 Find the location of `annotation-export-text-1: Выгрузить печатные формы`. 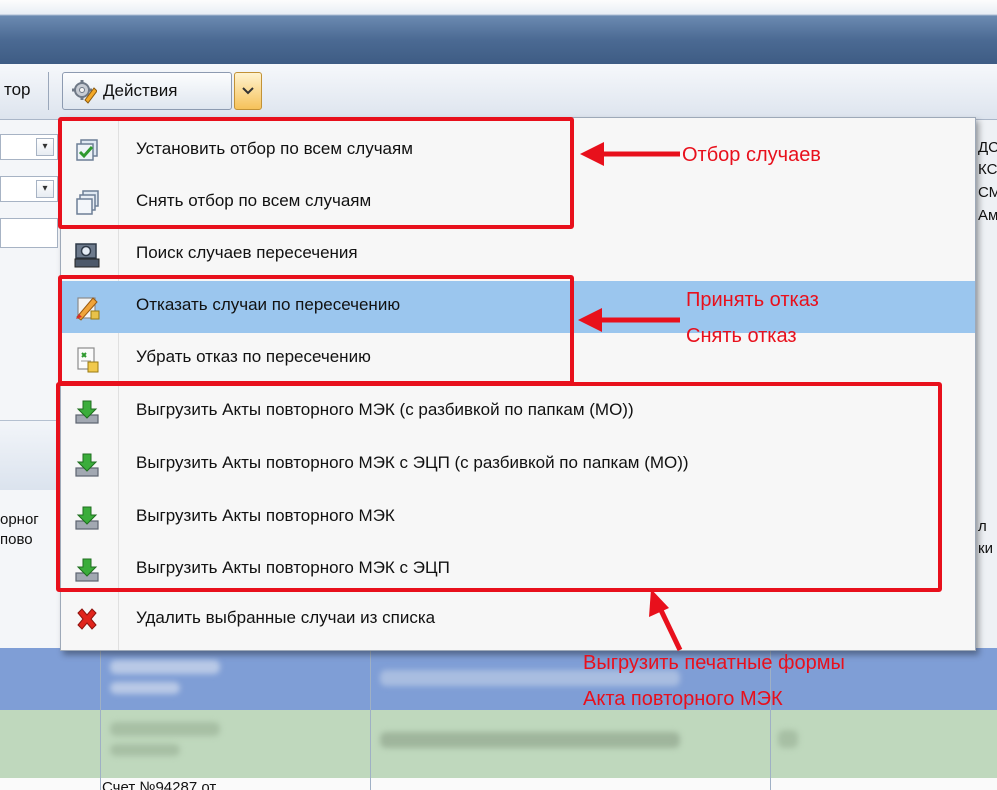

annotation-export-text-1: Выгрузить печатные формы is located at coordinates (714, 663).